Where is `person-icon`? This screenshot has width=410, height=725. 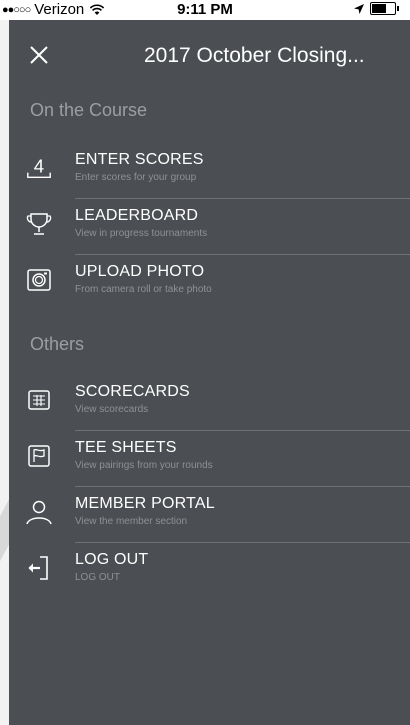 person-icon is located at coordinates (39, 512).